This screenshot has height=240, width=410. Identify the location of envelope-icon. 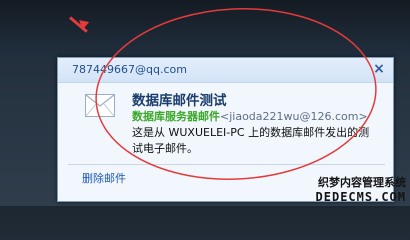
(100, 105).